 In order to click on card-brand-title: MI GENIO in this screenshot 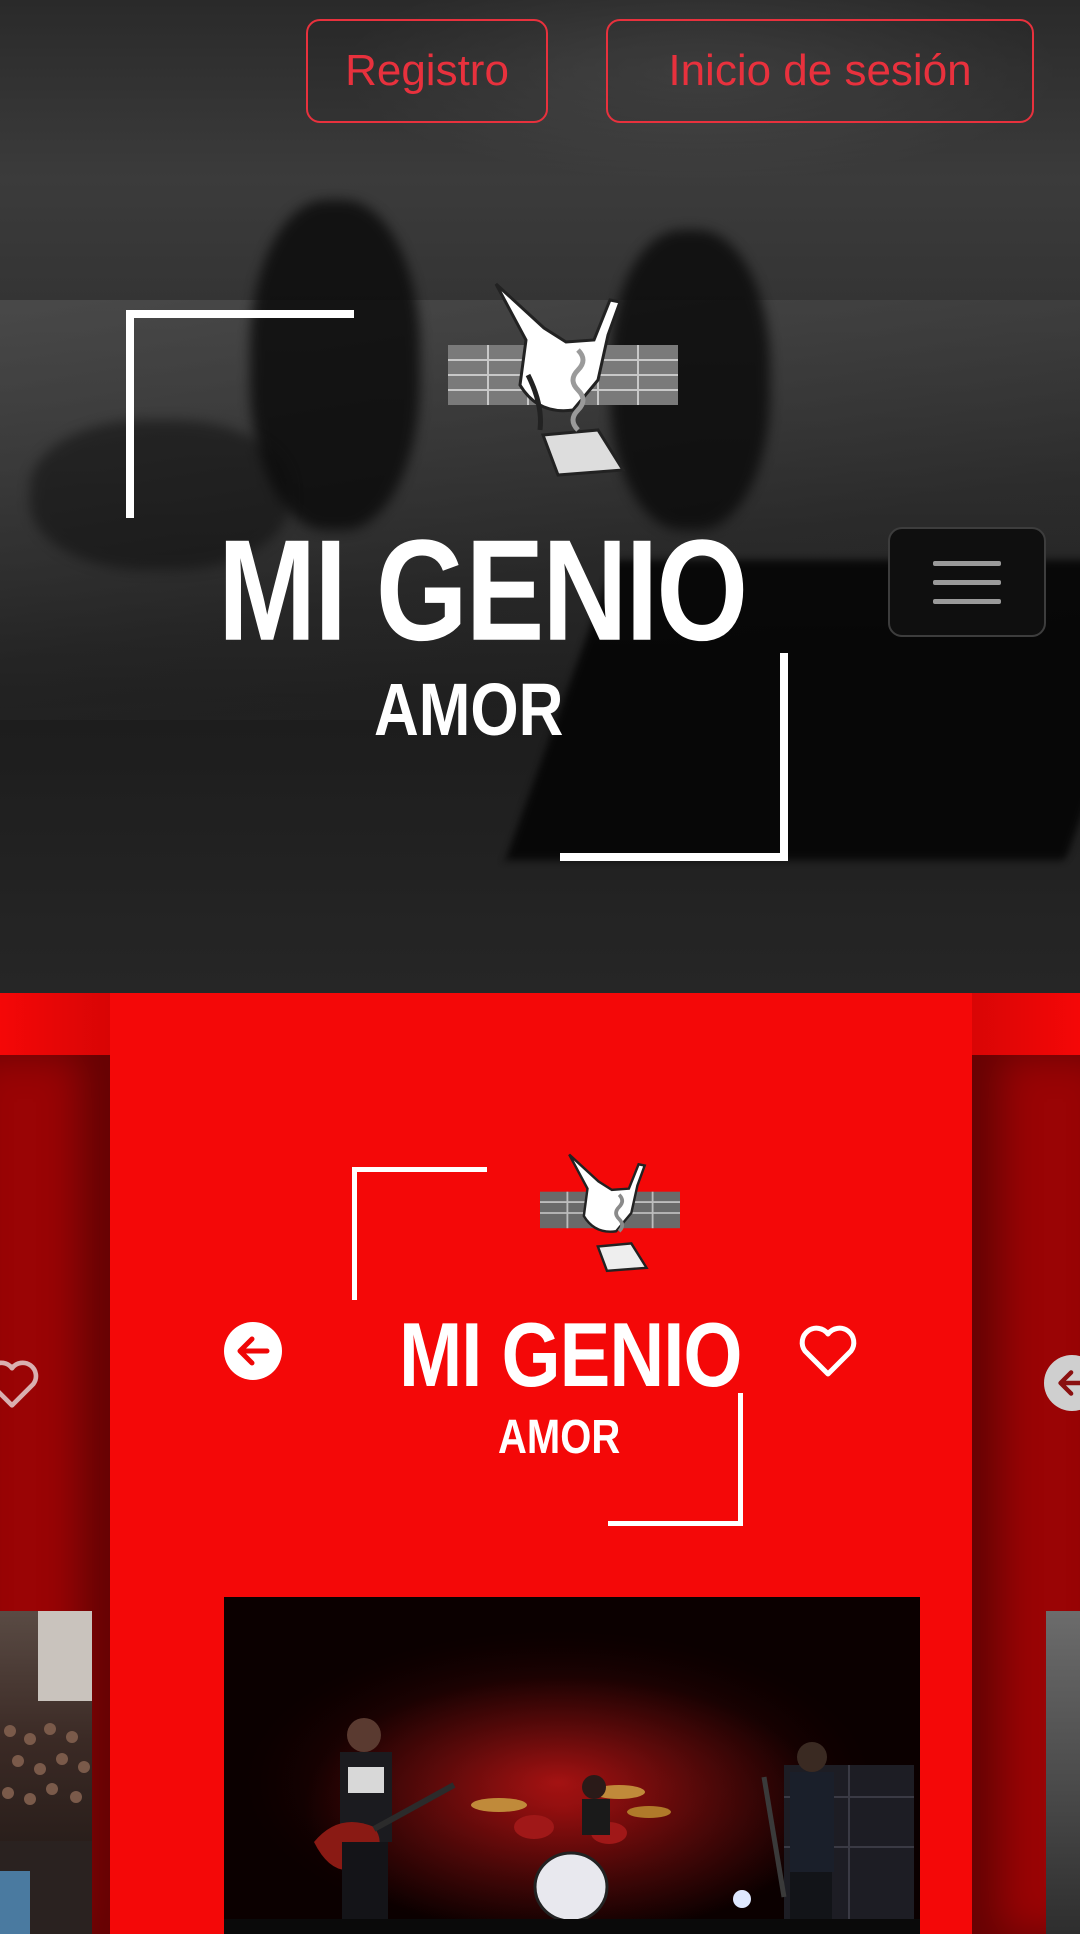, I will do `click(570, 1355)`.